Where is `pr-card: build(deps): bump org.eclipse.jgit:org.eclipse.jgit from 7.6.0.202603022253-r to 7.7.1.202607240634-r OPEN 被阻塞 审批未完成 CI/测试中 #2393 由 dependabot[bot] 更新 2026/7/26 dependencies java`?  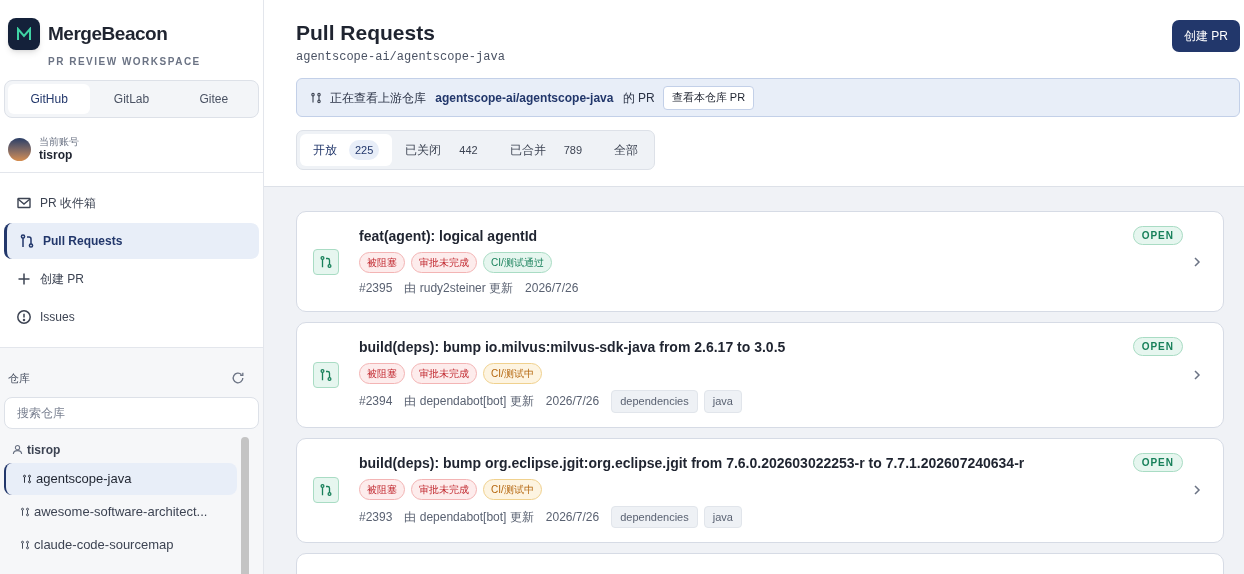
pr-card: build(deps): bump org.eclipse.jgit:org.eclipse.jgit from 7.6.0.202603022253-r to 7.7.1.202607240634-r OPEN 被阻塞 审批未完成 CI/测试中 #2393 由 dependabot[bot] 更新 2026/7/26 dependencies java is located at coordinates (760, 490).